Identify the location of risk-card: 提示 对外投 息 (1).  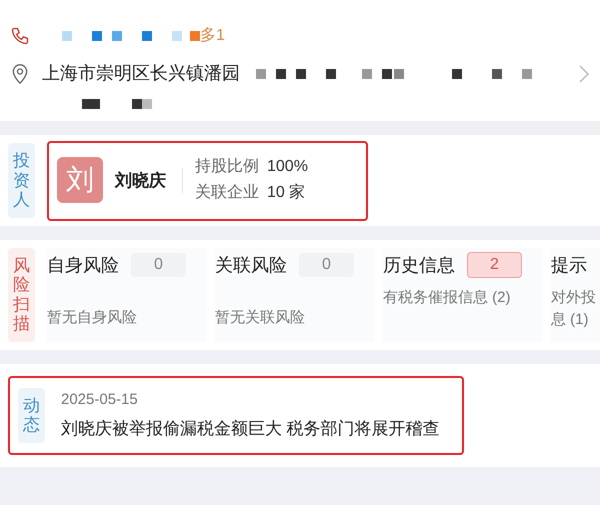
(575, 295).